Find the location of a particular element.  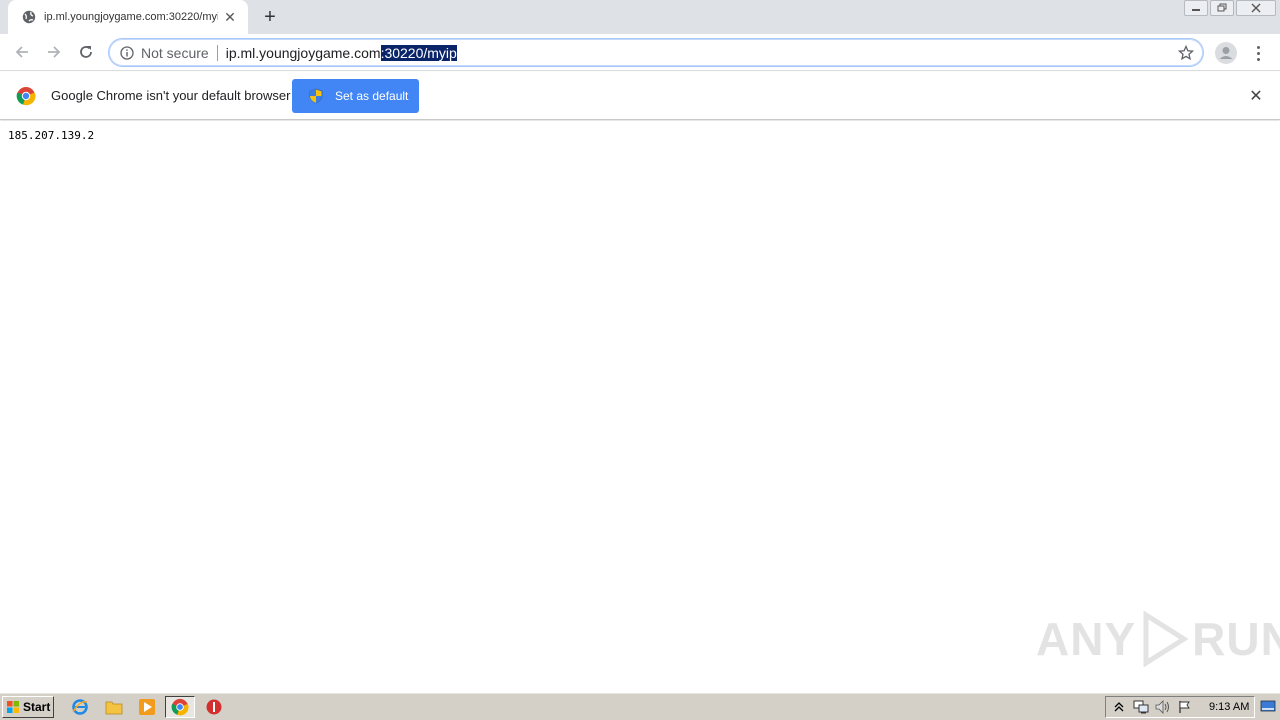

chrome-logo-icon is located at coordinates (26, 96).